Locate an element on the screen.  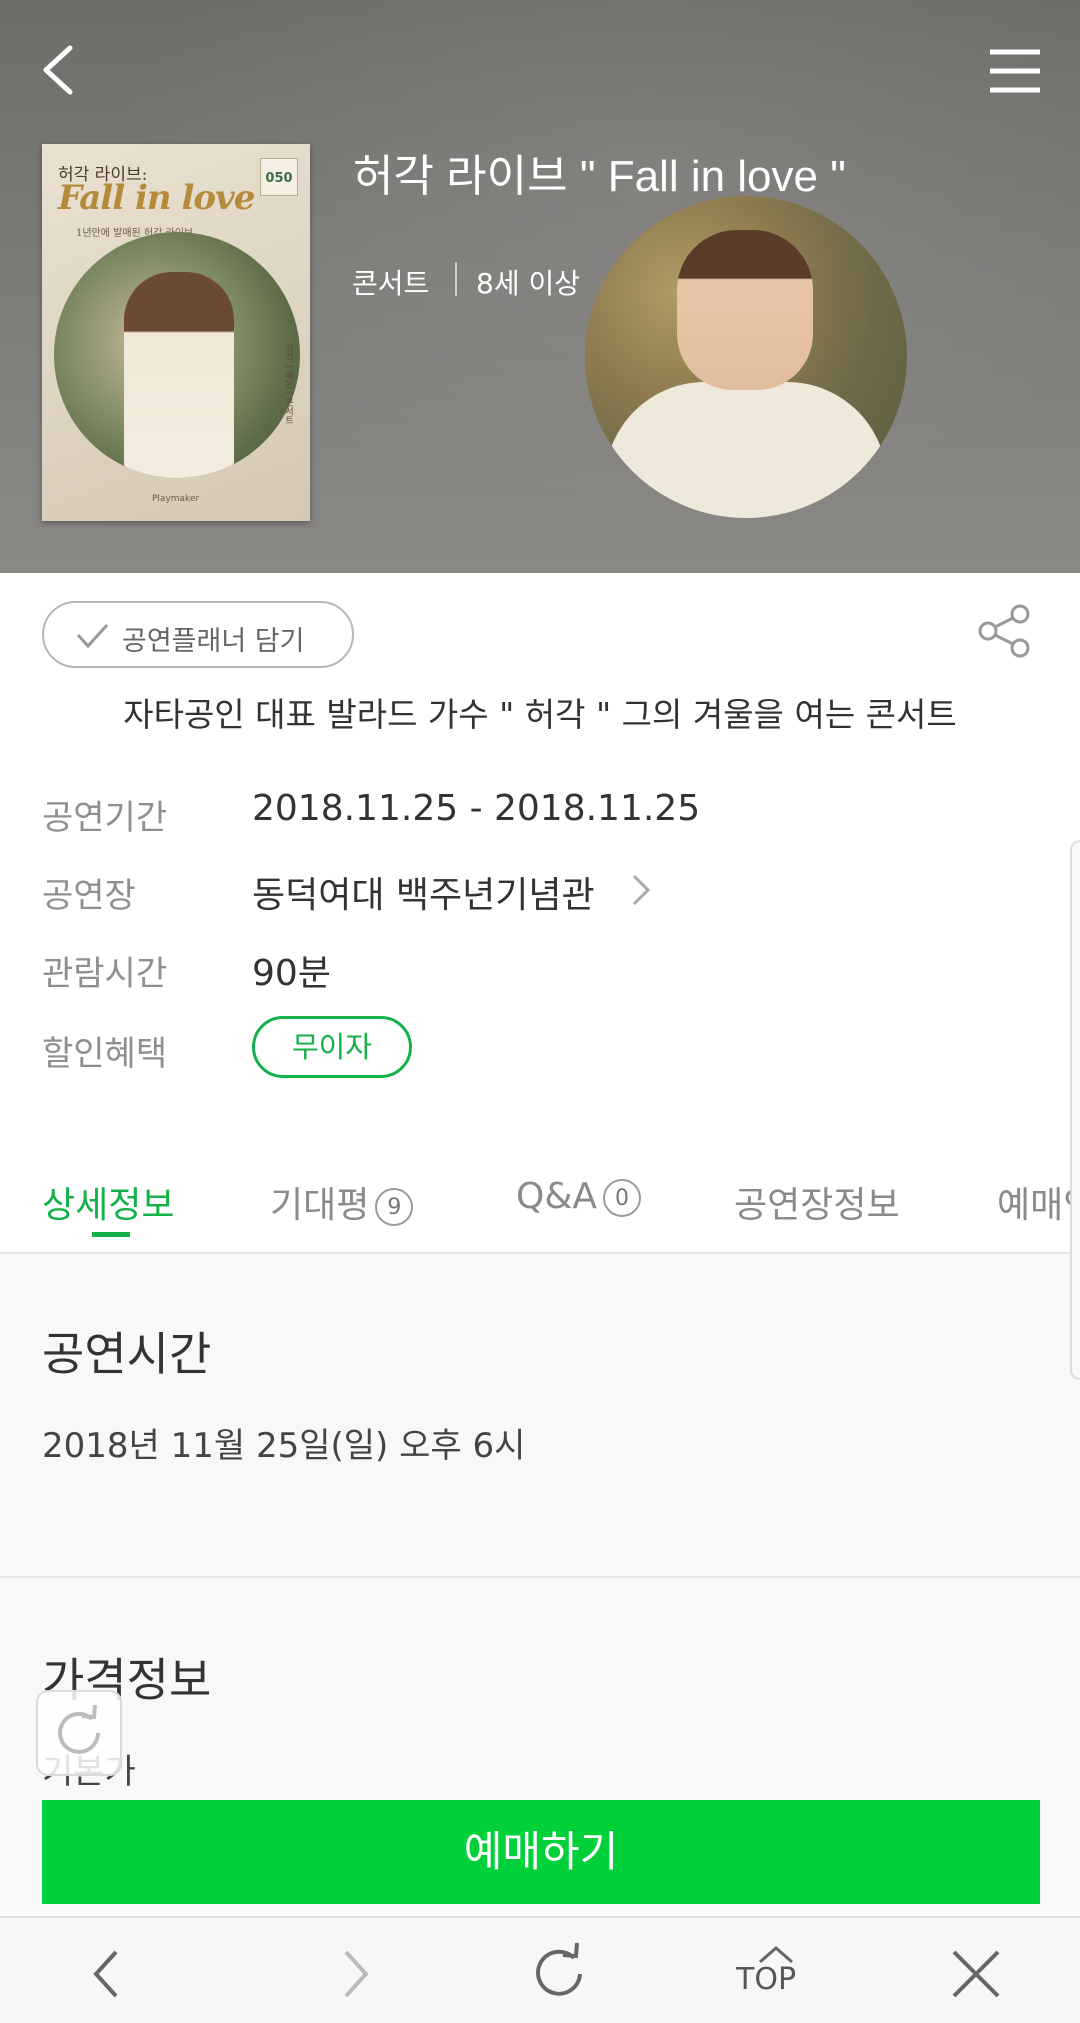
tab-detail-info: 상세정보 is located at coordinates (108, 1202).